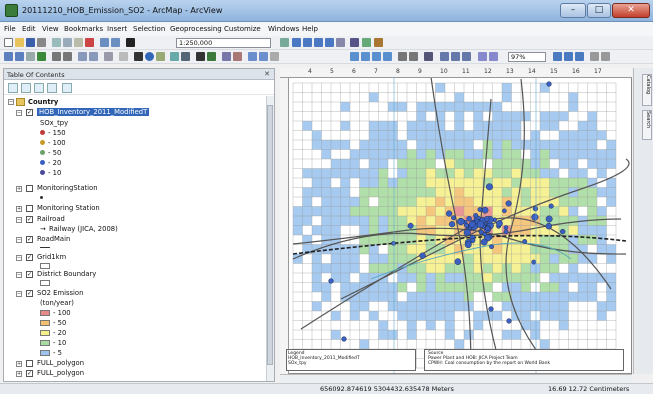 The width and height of the screenshot is (653, 394). What do you see at coordinates (376, 56) in the screenshot?
I see `layout-fixed-zoom-in-icon` at bounding box center [376, 56].